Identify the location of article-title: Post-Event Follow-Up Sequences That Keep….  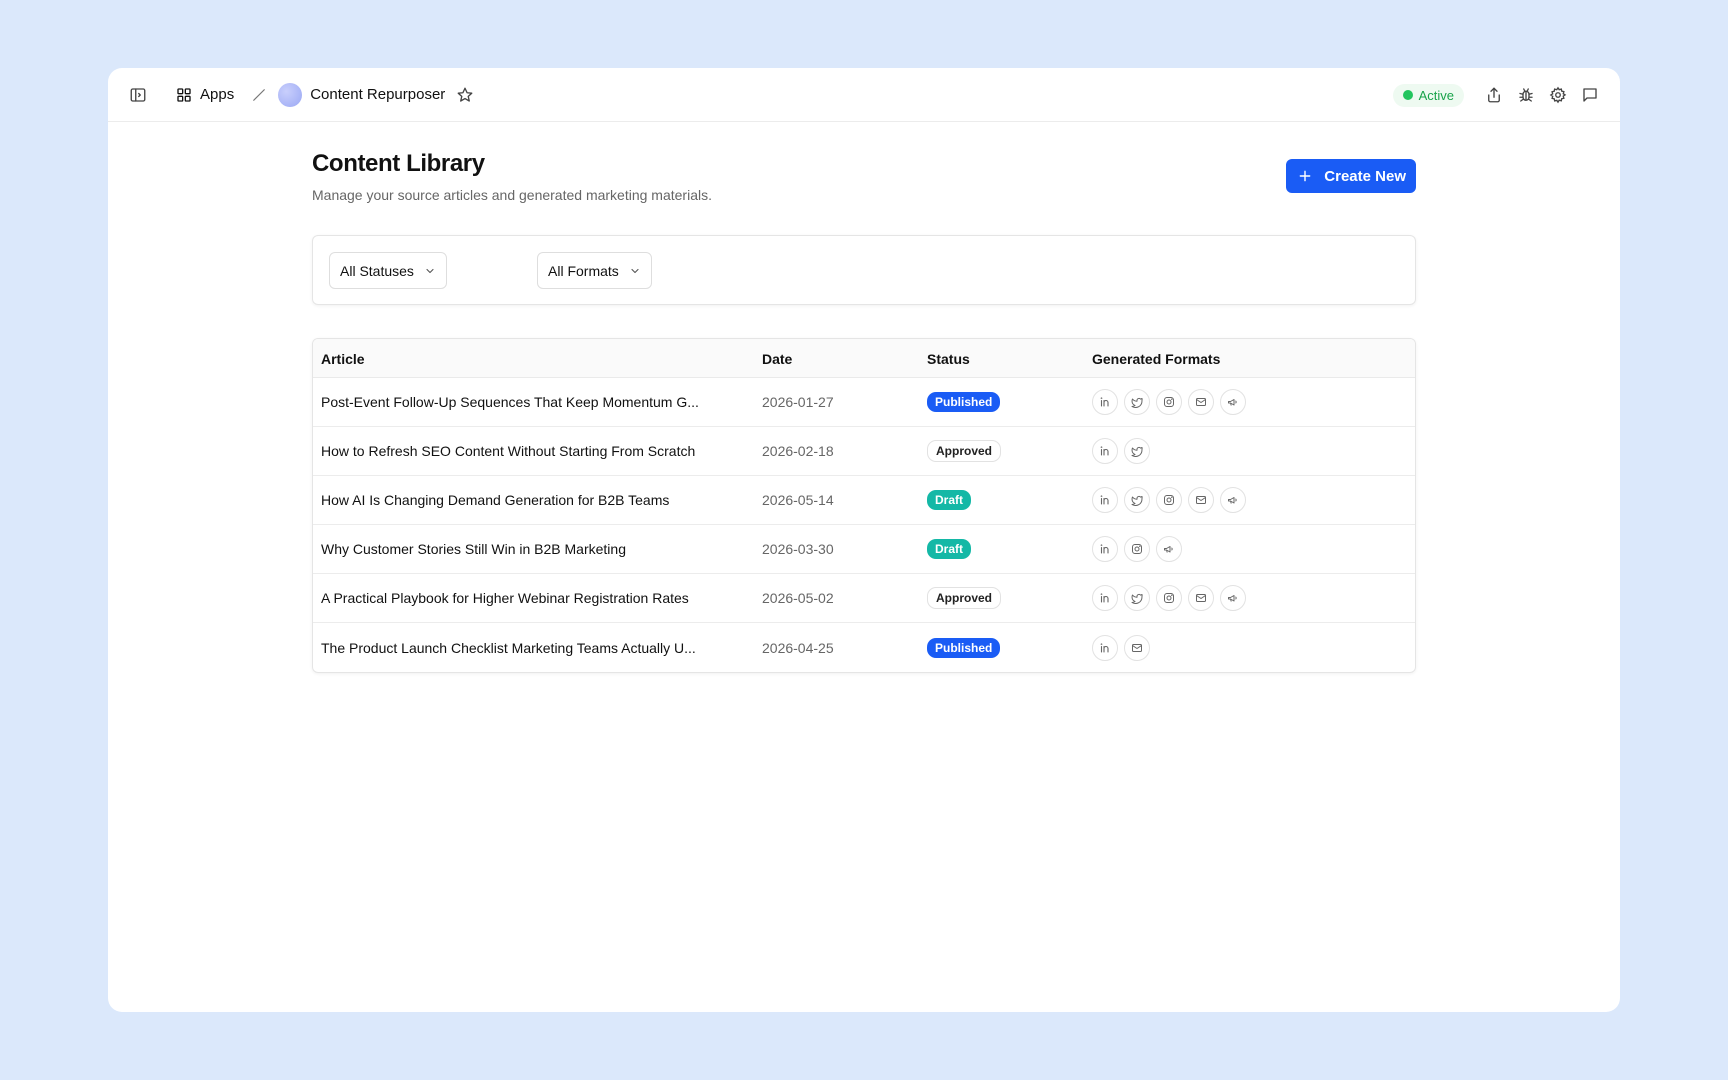
(536, 402).